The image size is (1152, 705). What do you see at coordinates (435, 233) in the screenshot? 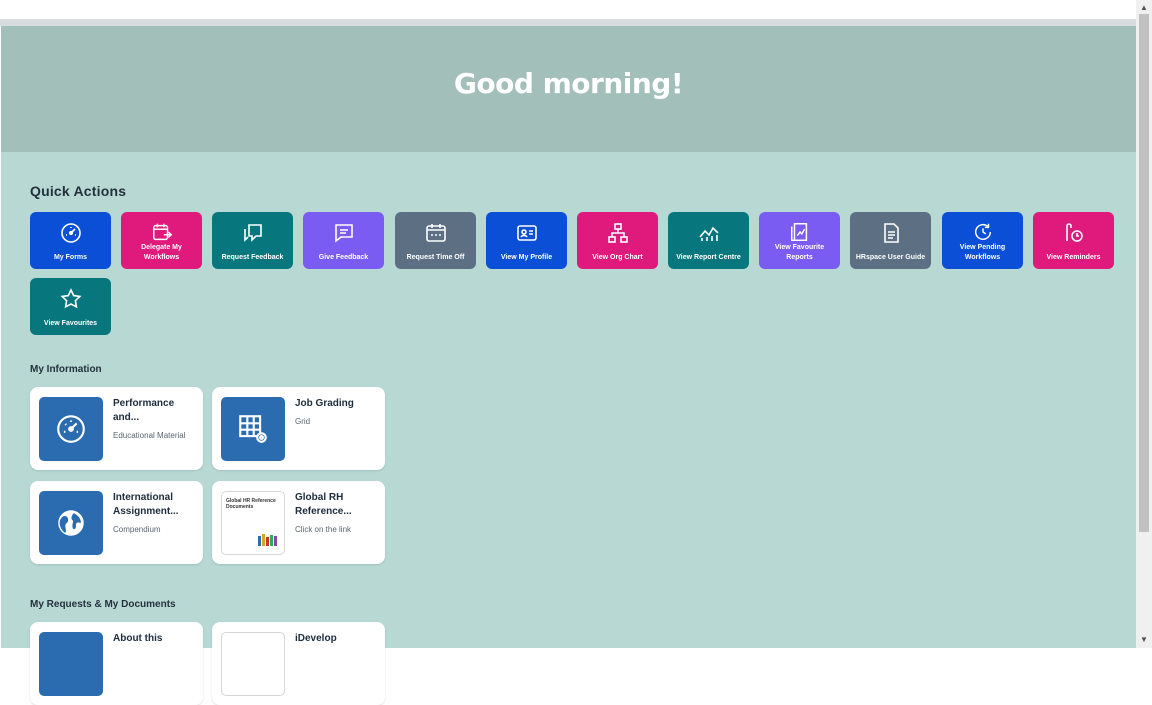
I see `calendar-icon` at bounding box center [435, 233].